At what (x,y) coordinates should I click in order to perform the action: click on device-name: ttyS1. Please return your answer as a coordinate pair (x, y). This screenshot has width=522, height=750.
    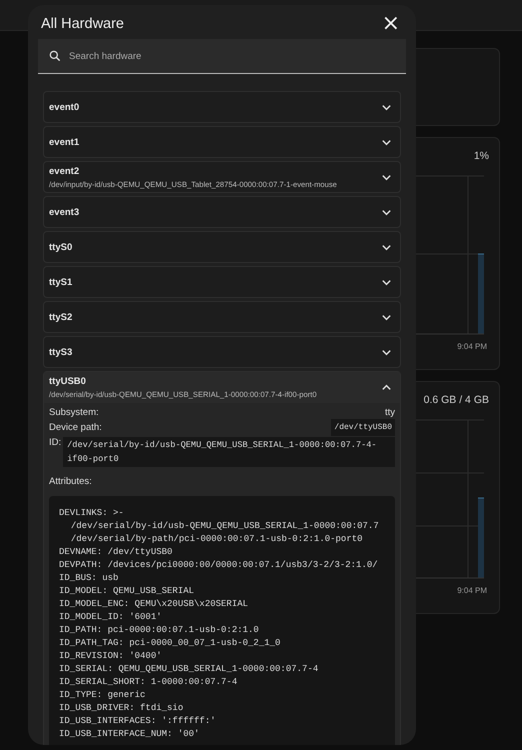
    Looking at the image, I should click on (60, 282).